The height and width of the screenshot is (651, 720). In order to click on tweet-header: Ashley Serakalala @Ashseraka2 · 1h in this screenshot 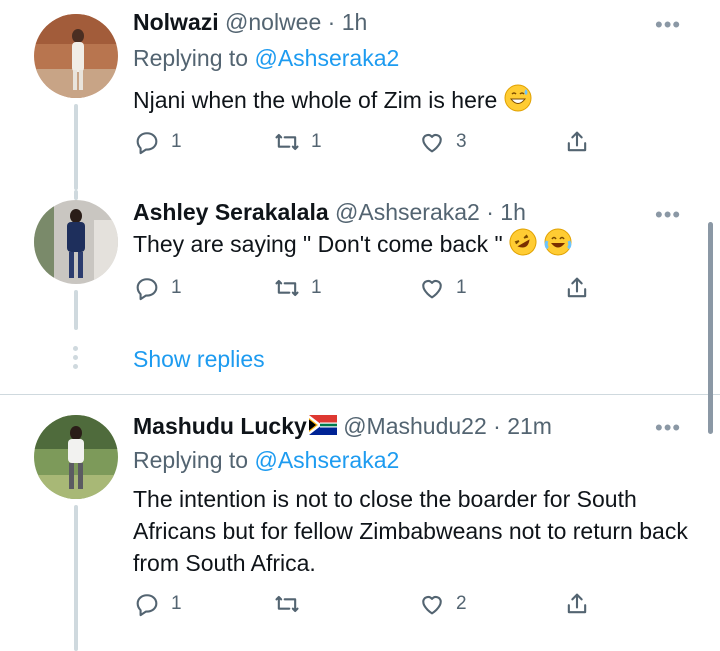, I will do `click(329, 212)`.